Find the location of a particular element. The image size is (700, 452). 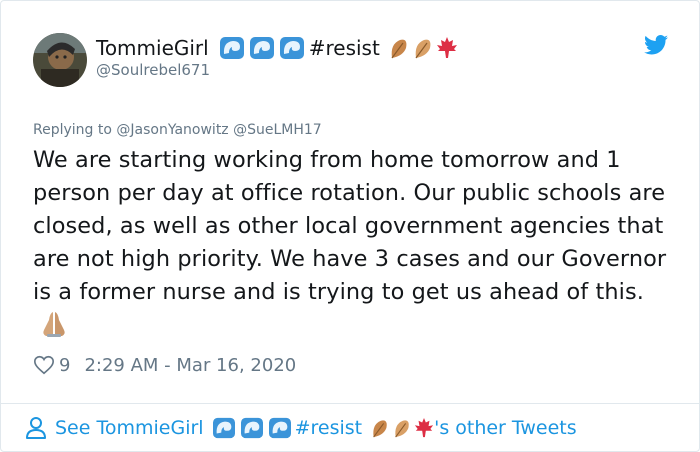

author-hashtag: #resist is located at coordinates (344, 48).